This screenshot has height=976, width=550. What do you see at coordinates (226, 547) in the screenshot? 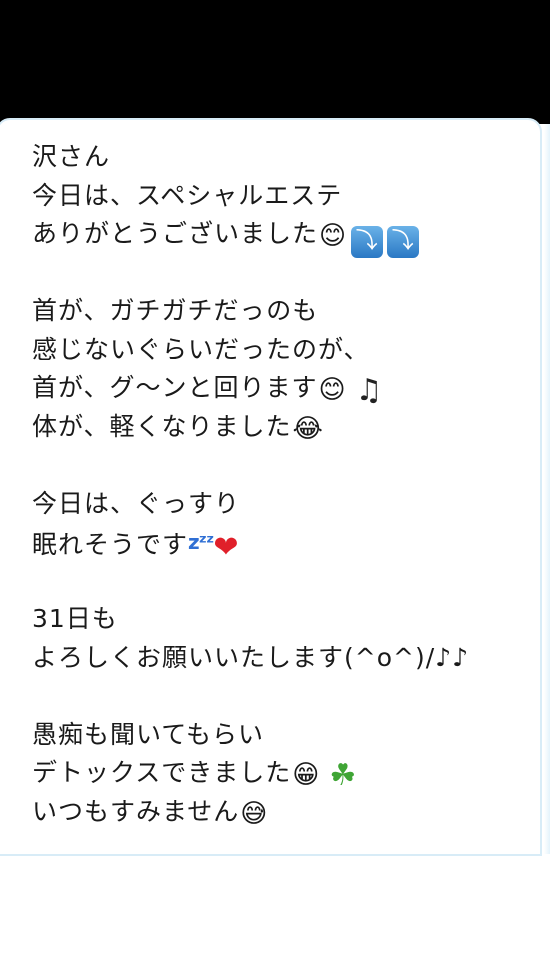
I see `red-heart-icon: ❤` at bounding box center [226, 547].